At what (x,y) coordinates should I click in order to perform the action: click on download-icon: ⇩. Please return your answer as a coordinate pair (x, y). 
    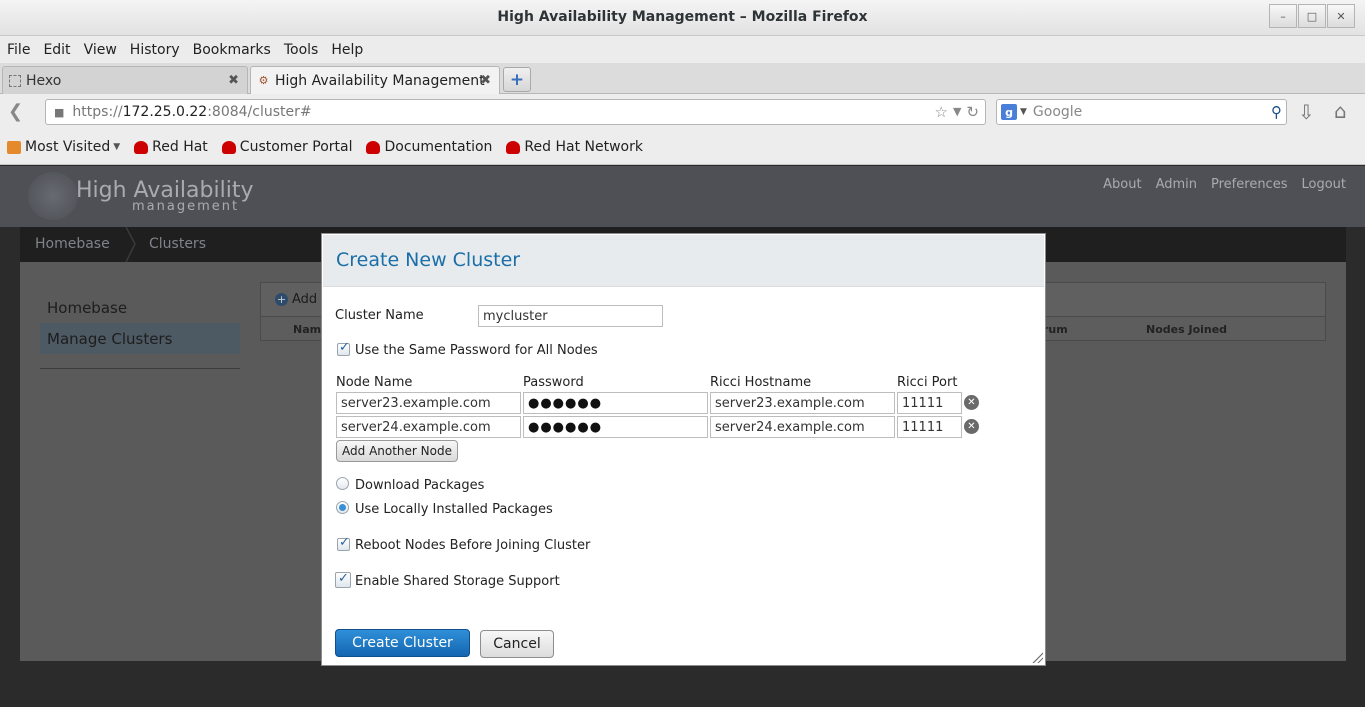
    Looking at the image, I should click on (1306, 112).